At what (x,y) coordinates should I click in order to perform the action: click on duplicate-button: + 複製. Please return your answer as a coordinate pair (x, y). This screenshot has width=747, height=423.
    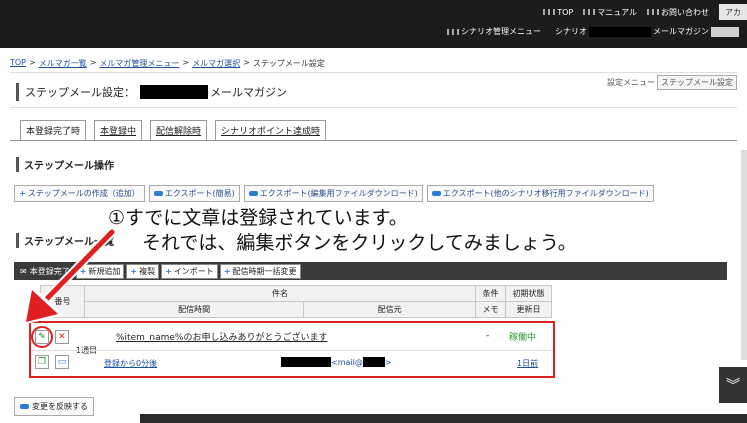
    Looking at the image, I should click on (143, 271).